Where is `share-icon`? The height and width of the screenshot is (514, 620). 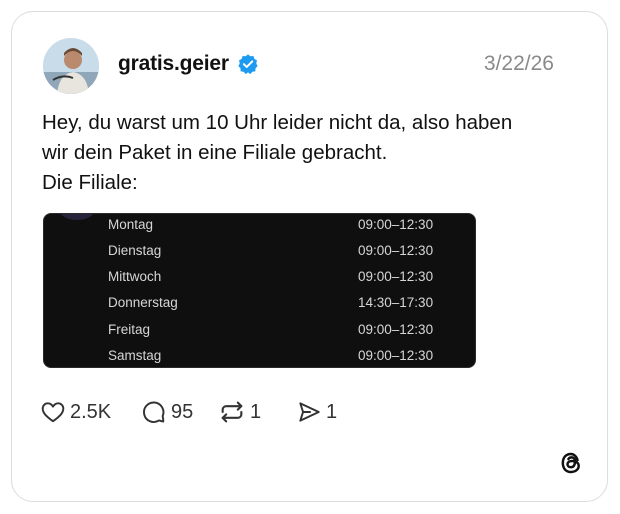
share-icon is located at coordinates (309, 412).